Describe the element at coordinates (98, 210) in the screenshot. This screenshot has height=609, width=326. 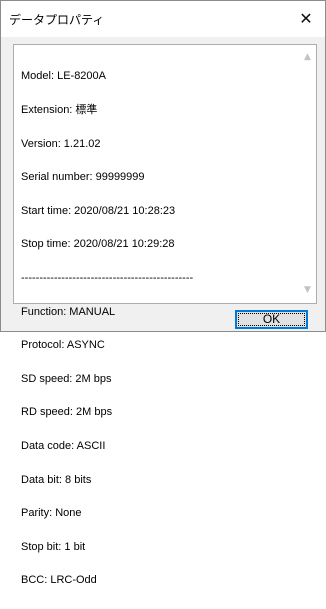
I see `property-line: Start time: 2020/08/21 10:28:23` at that location.